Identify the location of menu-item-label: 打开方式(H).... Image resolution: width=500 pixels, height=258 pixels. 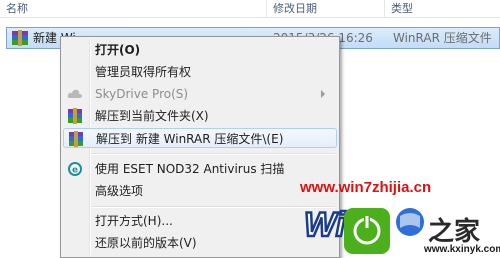
(134, 221).